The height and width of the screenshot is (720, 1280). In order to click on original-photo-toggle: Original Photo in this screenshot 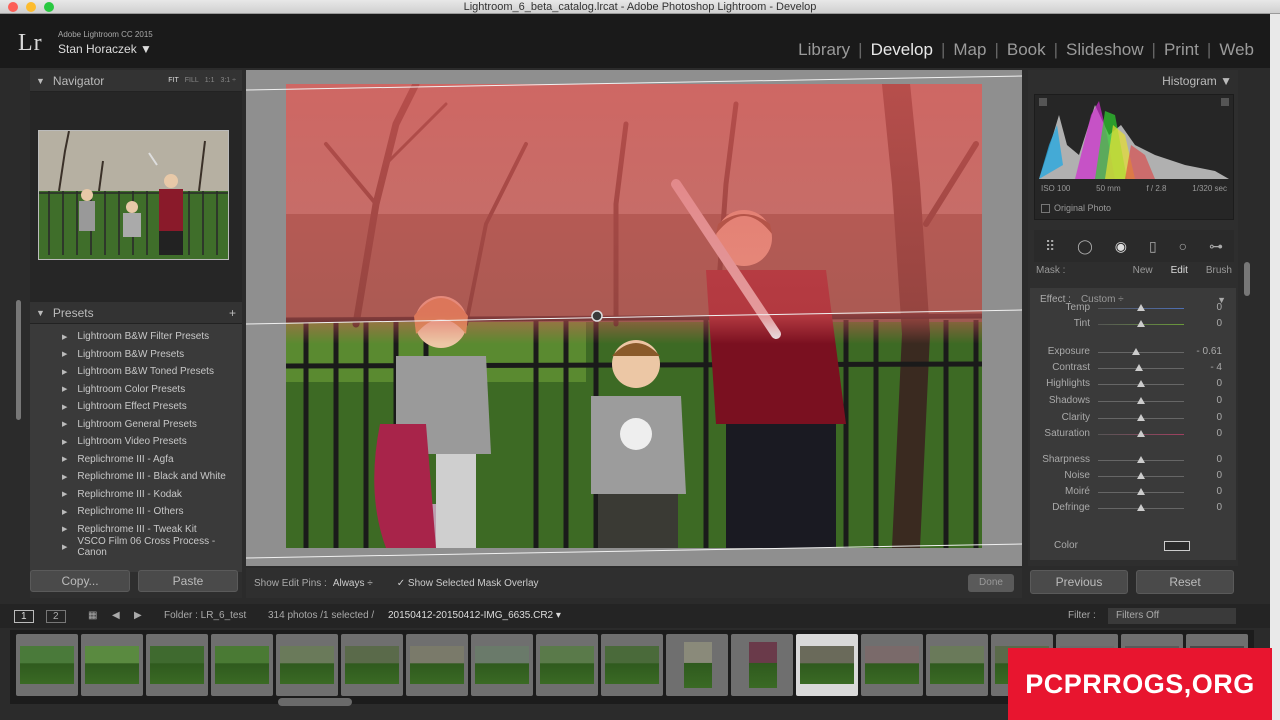, I will do `click(1076, 208)`.